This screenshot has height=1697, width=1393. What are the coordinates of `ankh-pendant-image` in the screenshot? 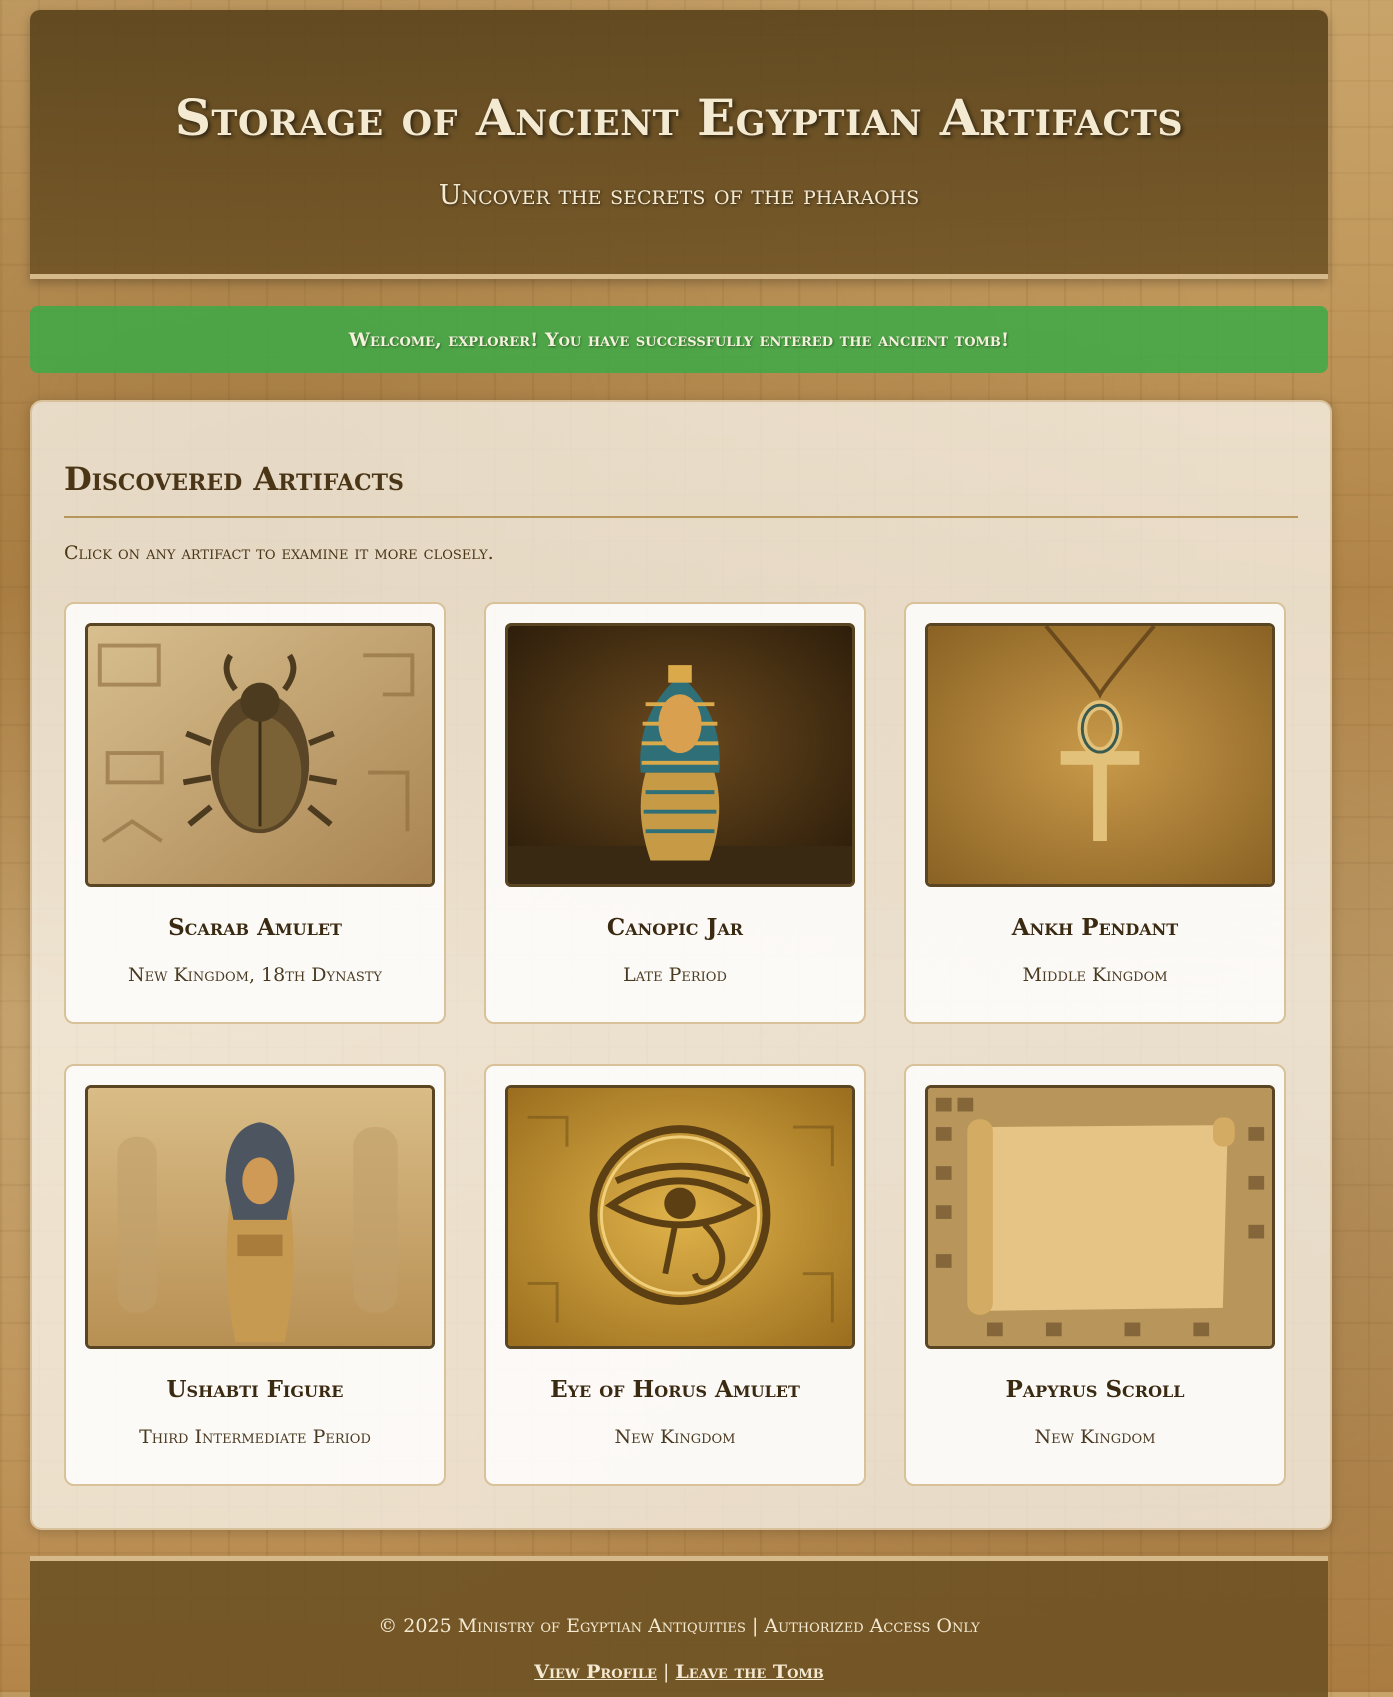 It's located at (1100, 755).